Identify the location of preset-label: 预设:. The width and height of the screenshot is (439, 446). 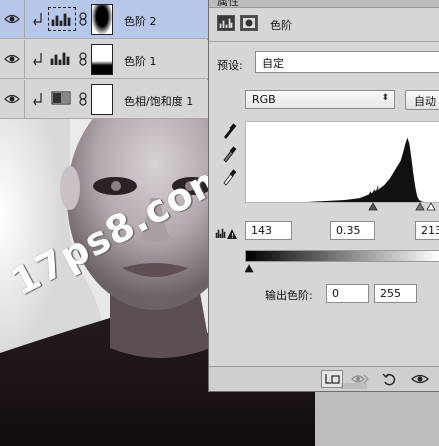
(230, 65).